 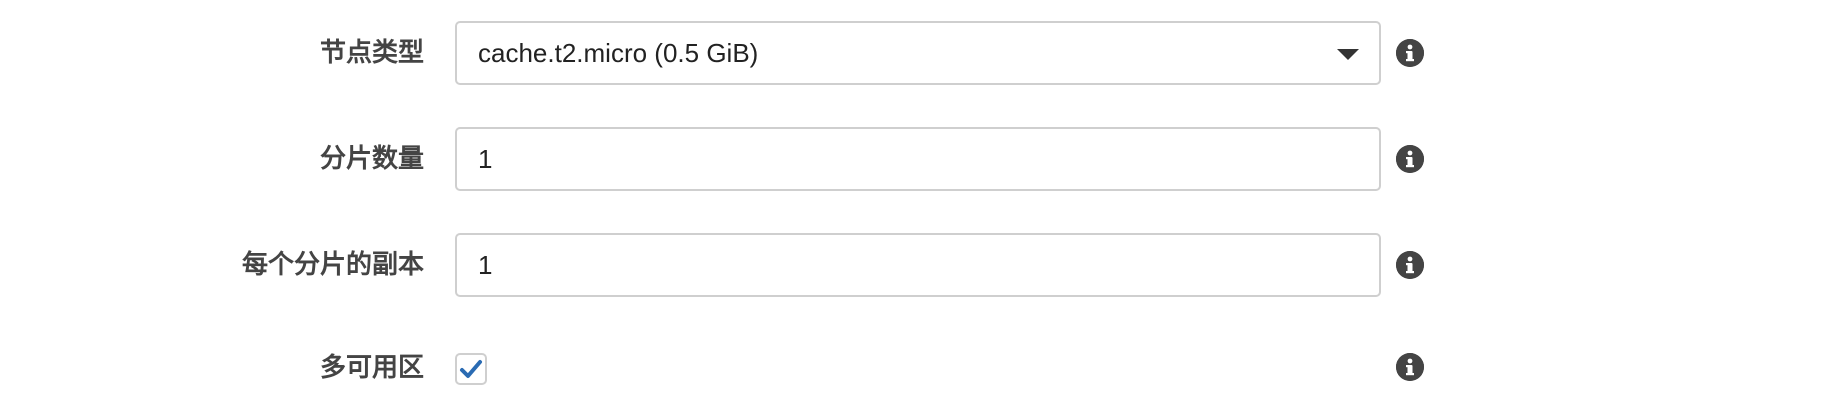 What do you see at coordinates (371, 53) in the screenshot?
I see `node-type-label: 节点类型` at bounding box center [371, 53].